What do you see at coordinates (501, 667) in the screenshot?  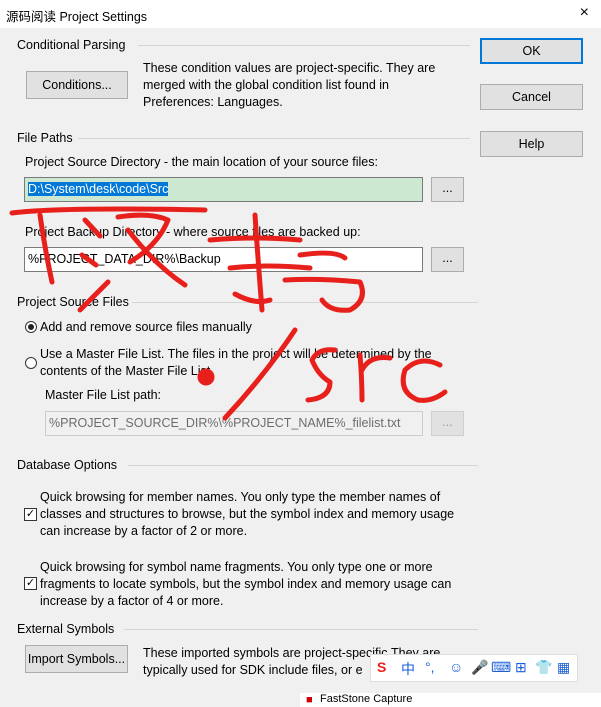 I see `keyboard-icon: ⌨` at bounding box center [501, 667].